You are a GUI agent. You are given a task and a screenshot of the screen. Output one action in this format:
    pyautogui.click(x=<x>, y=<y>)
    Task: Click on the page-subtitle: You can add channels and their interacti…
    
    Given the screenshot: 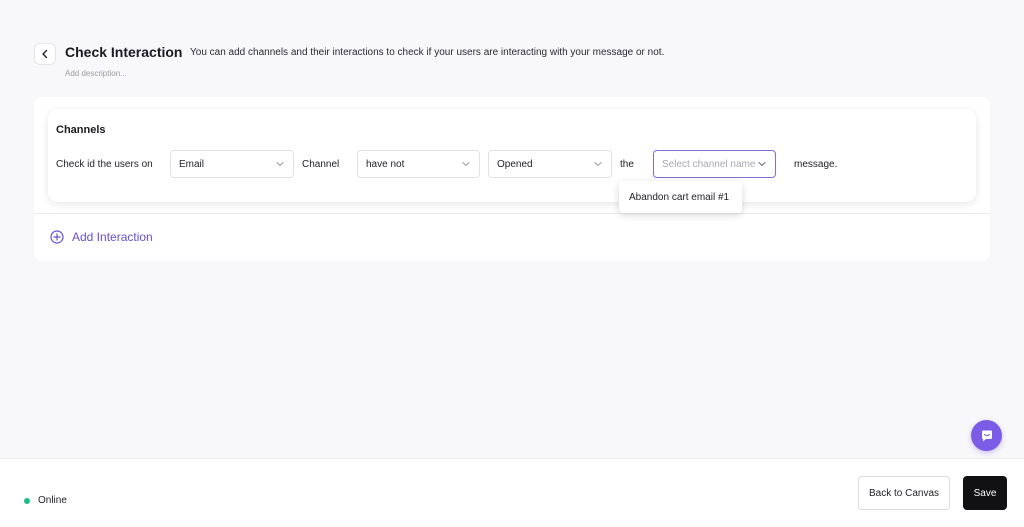 What is the action you would take?
    pyautogui.click(x=427, y=52)
    